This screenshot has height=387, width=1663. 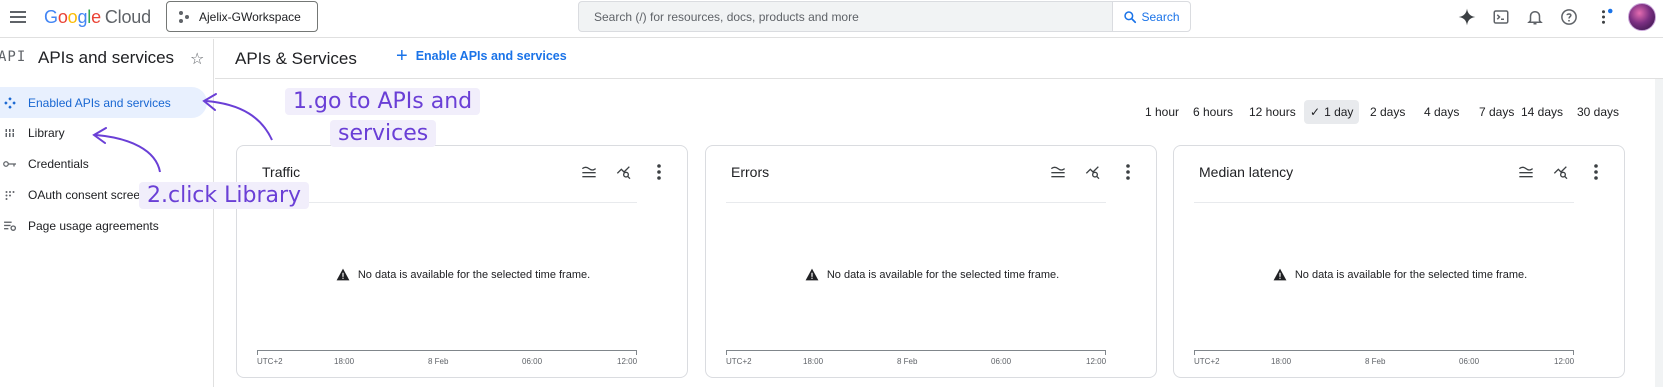 What do you see at coordinates (185, 16) in the screenshot?
I see `project-dots-icon` at bounding box center [185, 16].